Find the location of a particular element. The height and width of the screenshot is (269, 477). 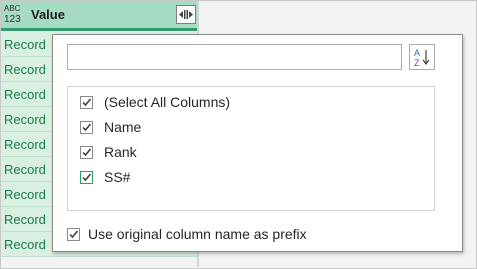

rank-checkbox is located at coordinates (86, 152).